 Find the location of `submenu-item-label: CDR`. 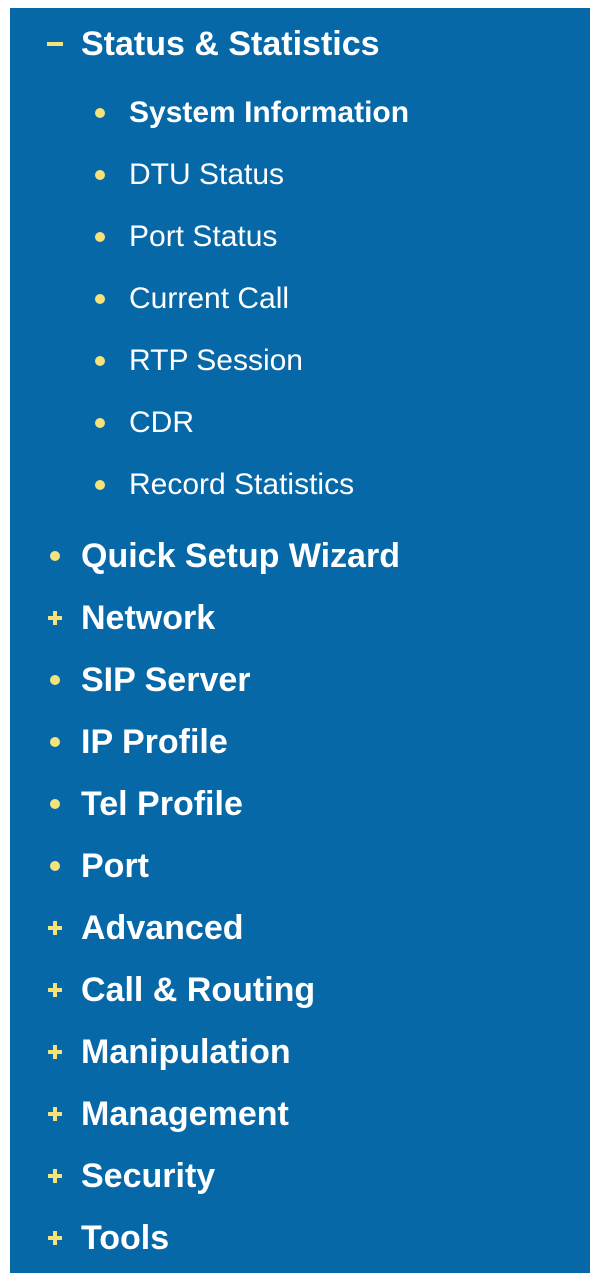

submenu-item-label: CDR is located at coordinates (161, 422).